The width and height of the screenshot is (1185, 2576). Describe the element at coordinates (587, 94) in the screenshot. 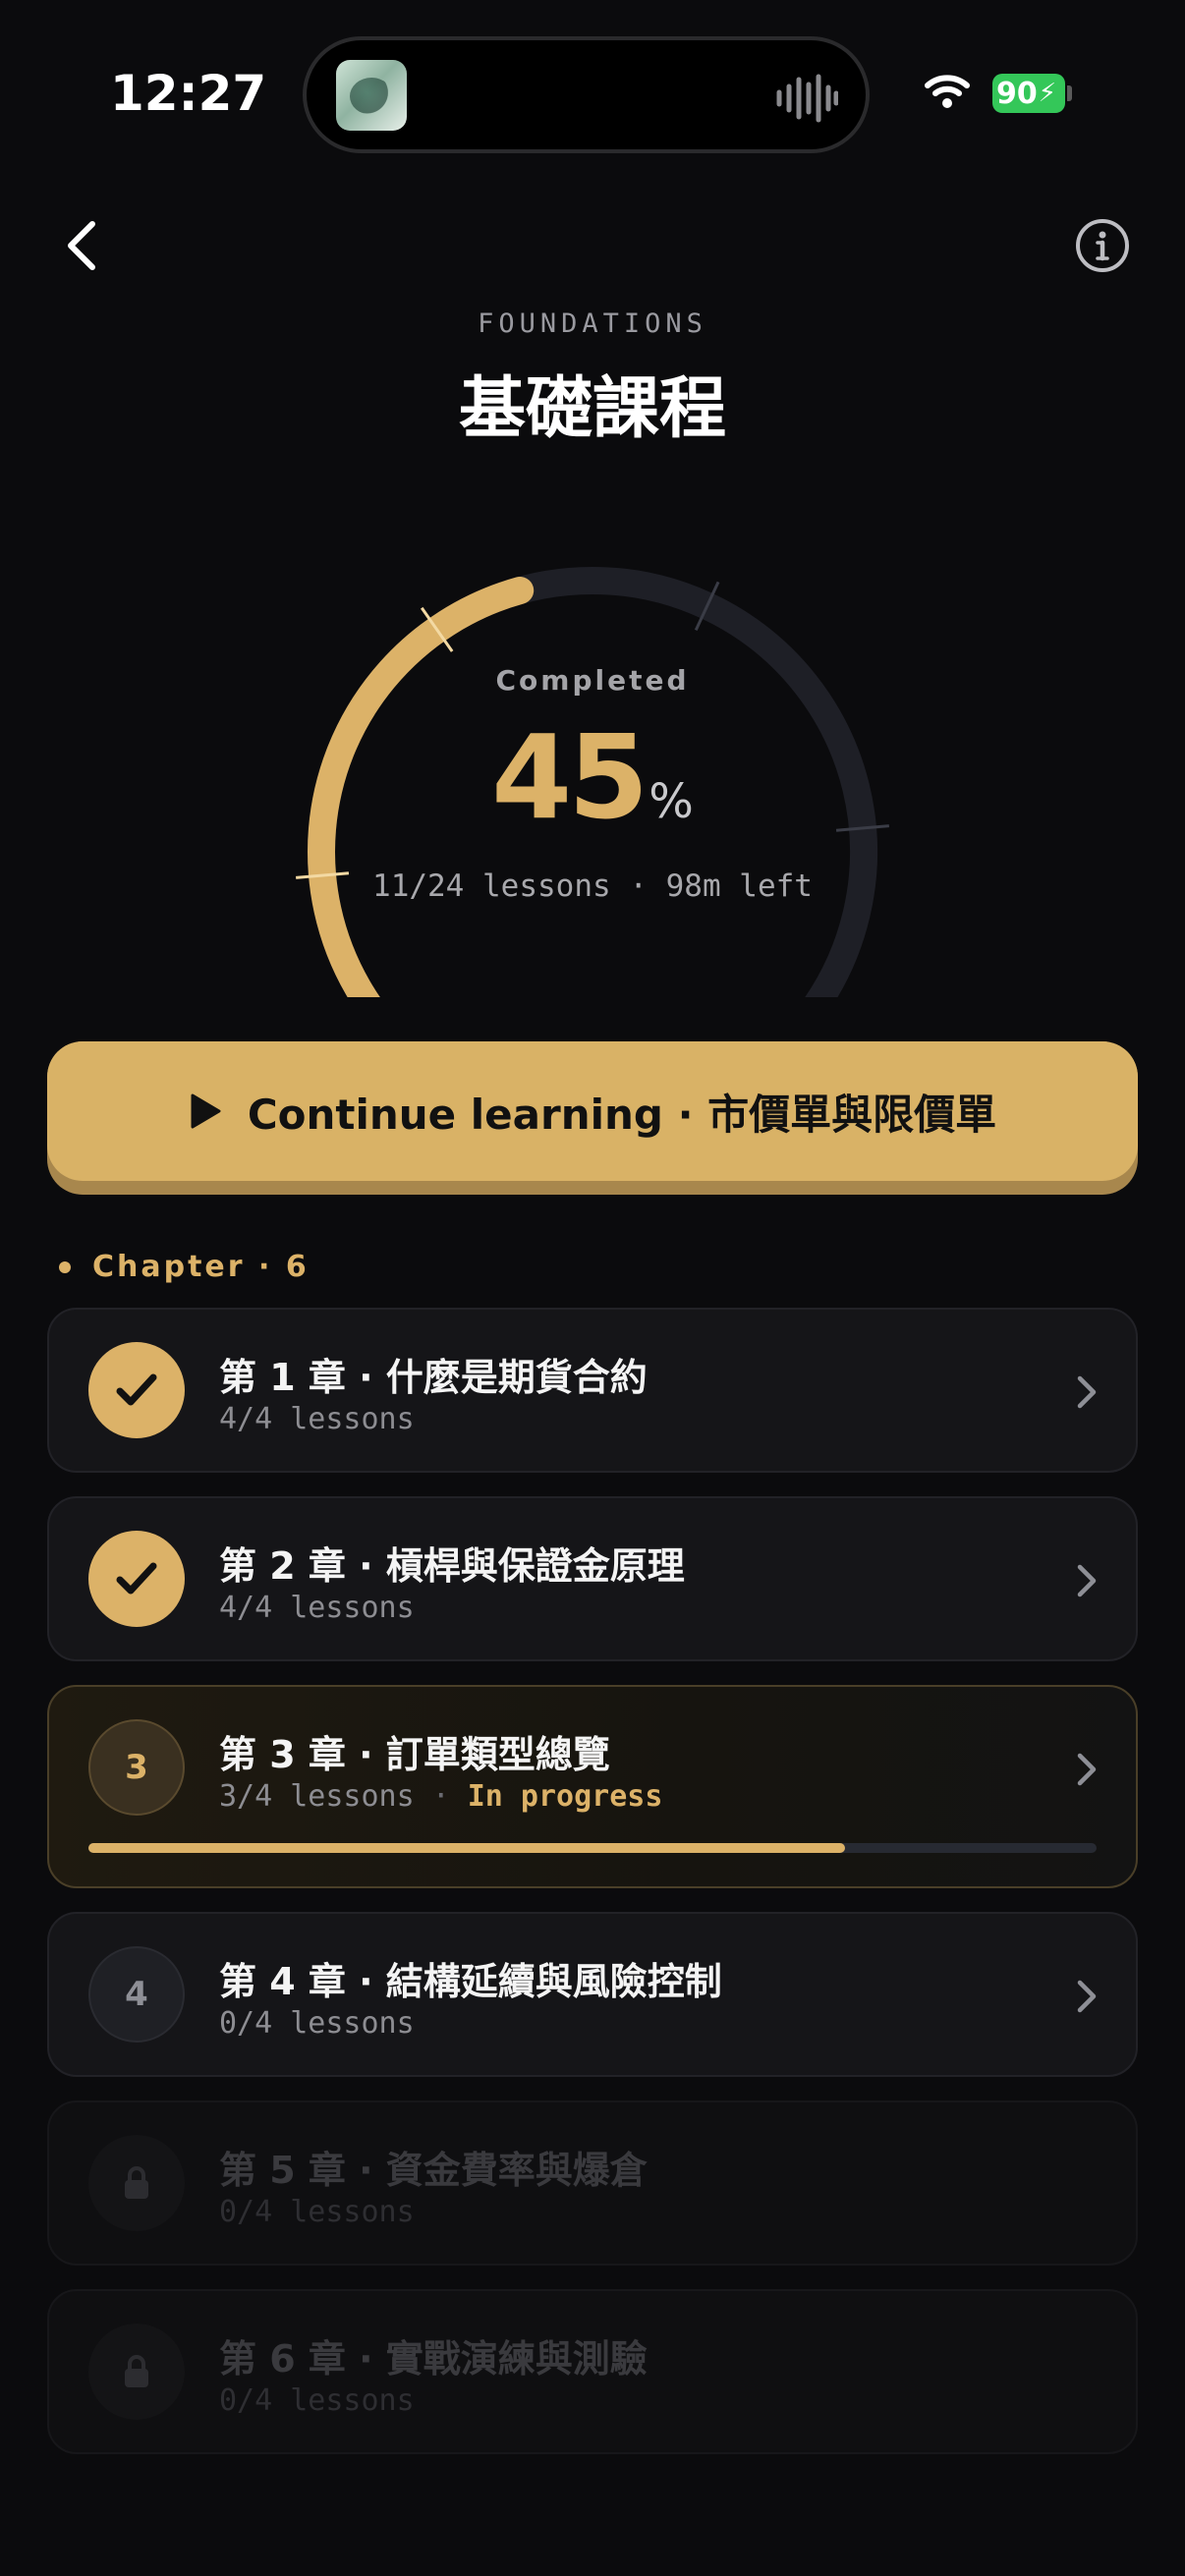

I see `dynamic-island` at that location.